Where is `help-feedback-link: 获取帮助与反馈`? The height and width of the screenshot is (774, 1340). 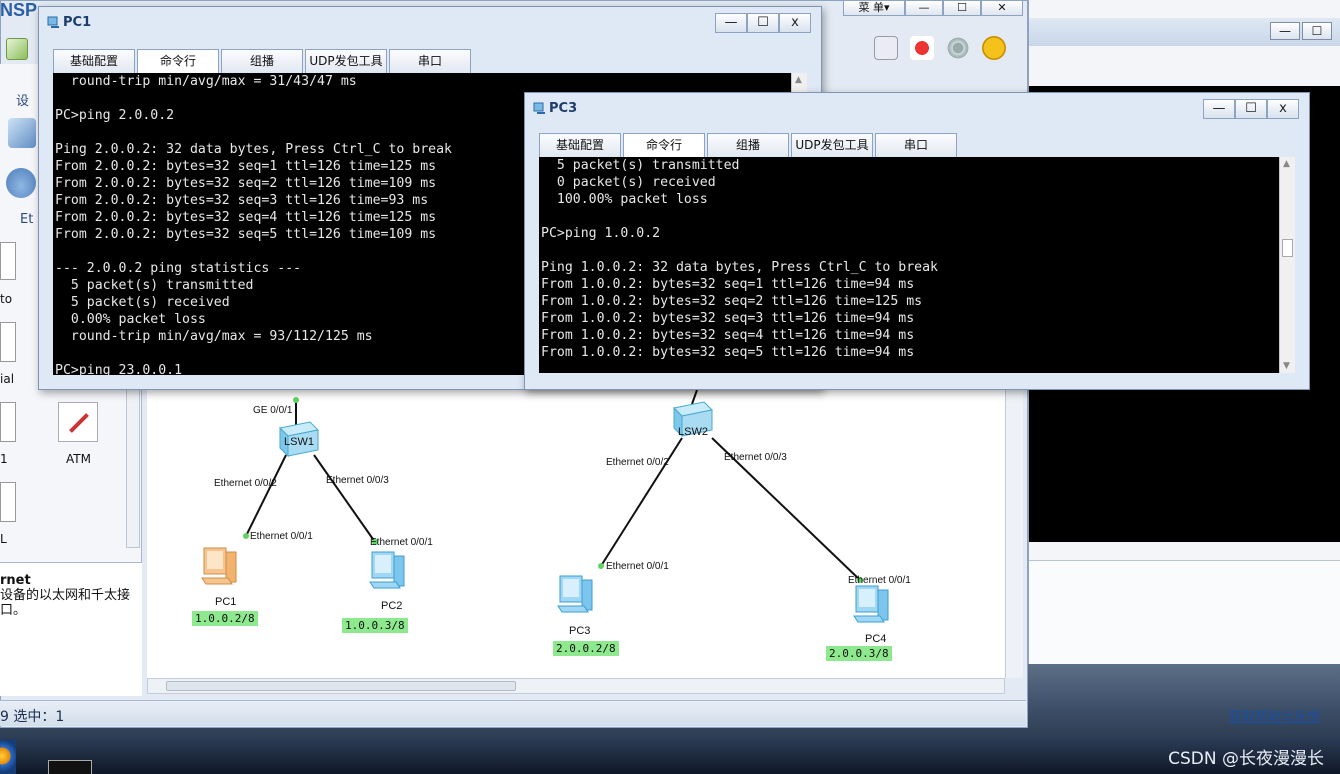
help-feedback-link: 获取帮助与反馈 is located at coordinates (1274, 715).